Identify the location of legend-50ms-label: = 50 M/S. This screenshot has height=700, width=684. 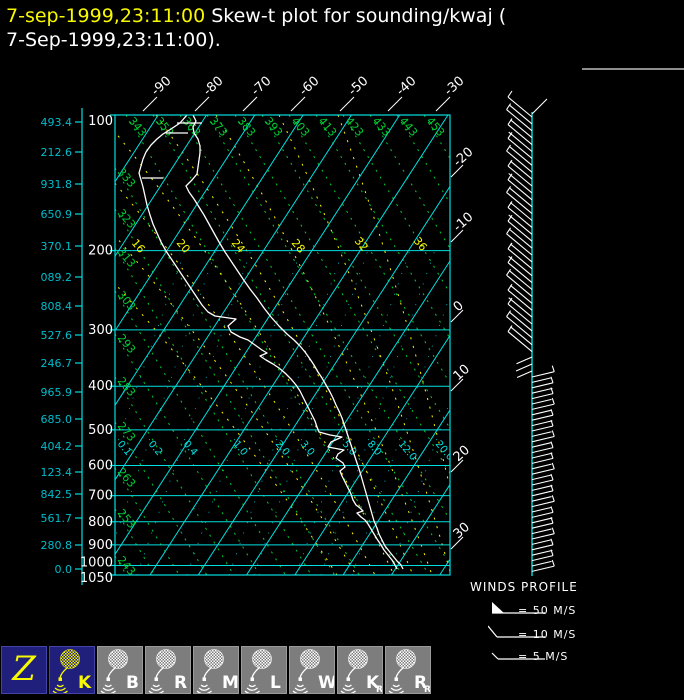
(547, 610).